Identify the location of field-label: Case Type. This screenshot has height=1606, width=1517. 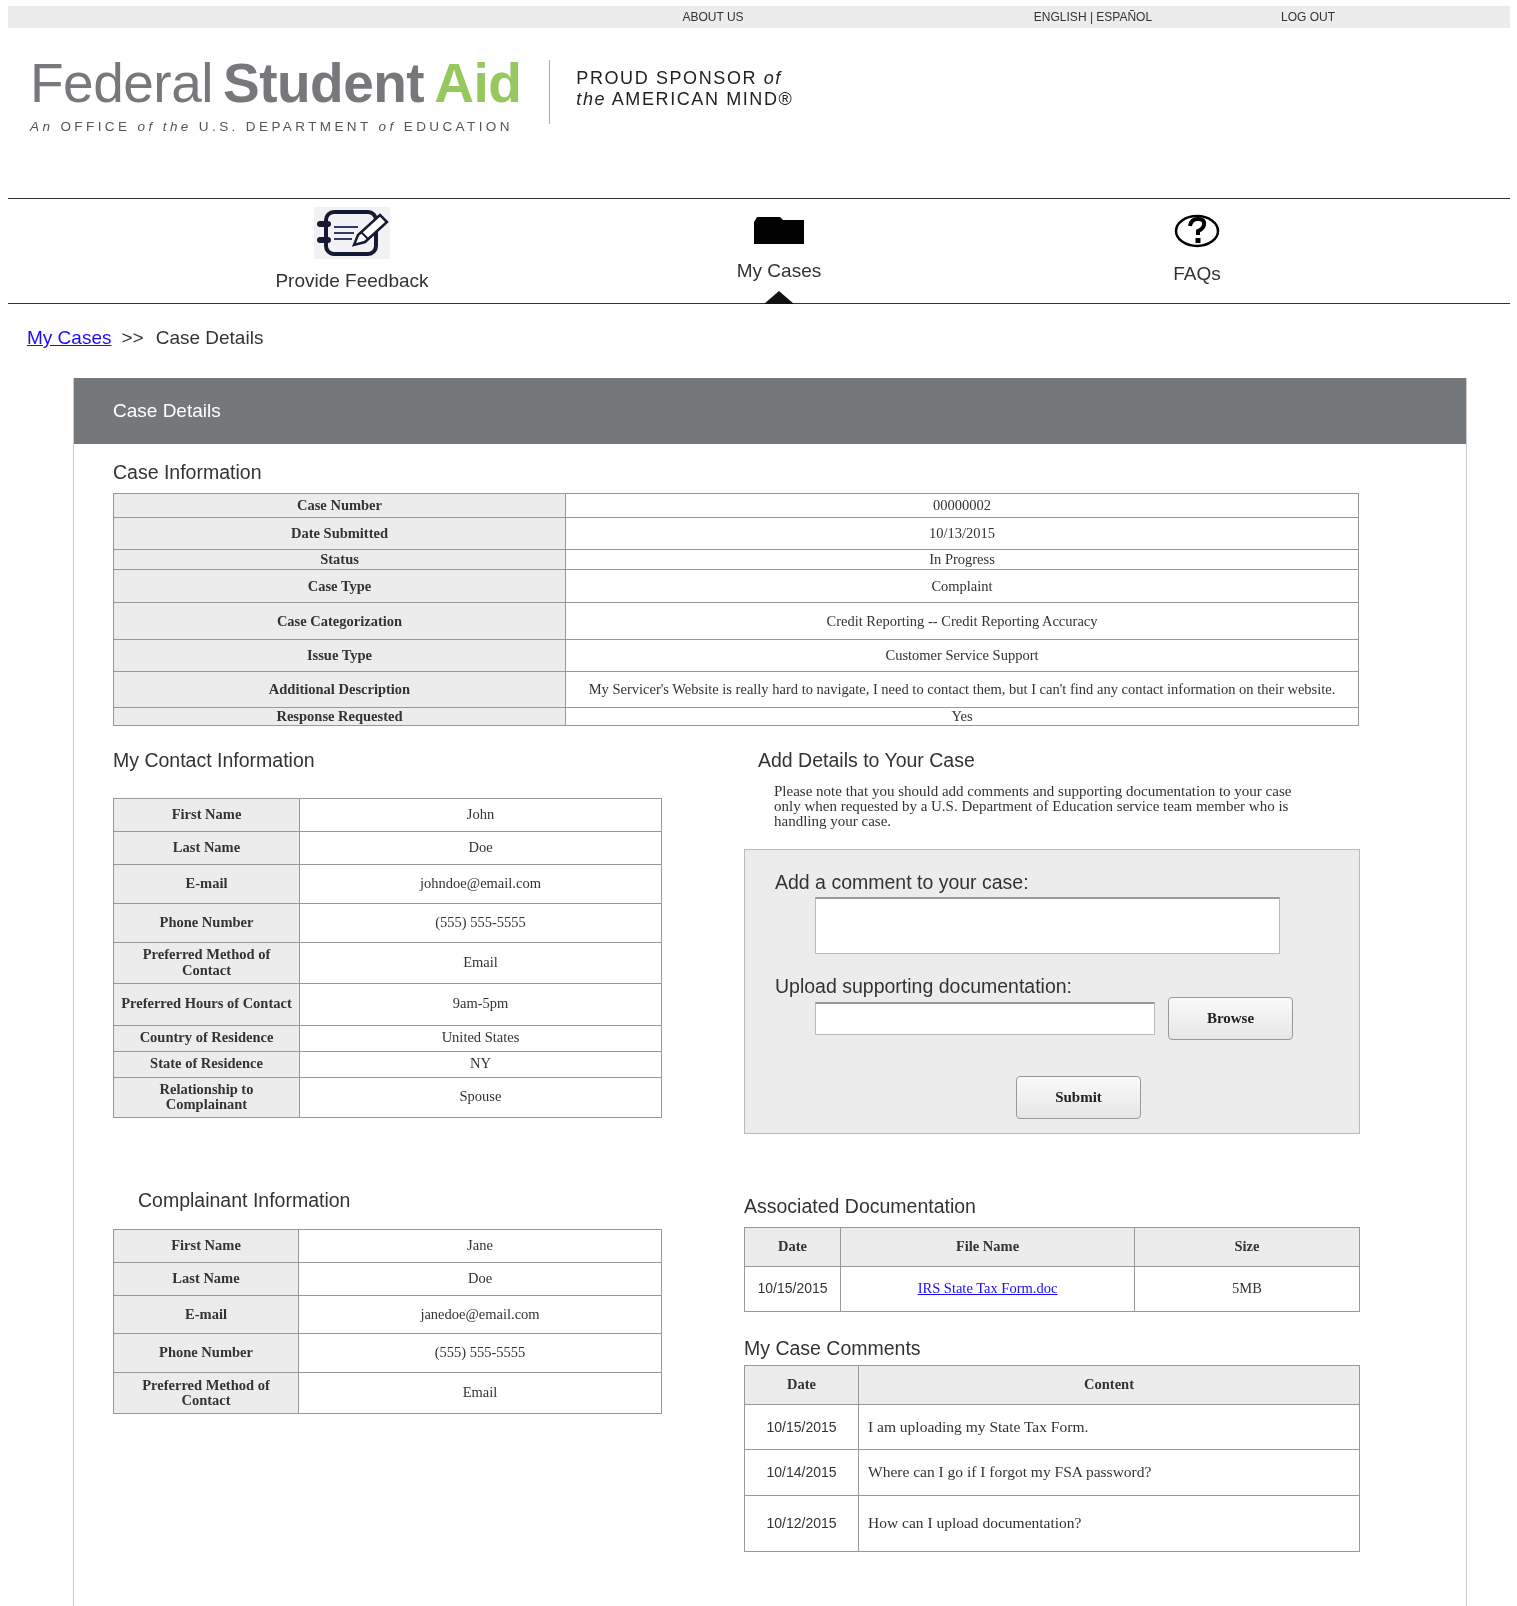
(339, 586).